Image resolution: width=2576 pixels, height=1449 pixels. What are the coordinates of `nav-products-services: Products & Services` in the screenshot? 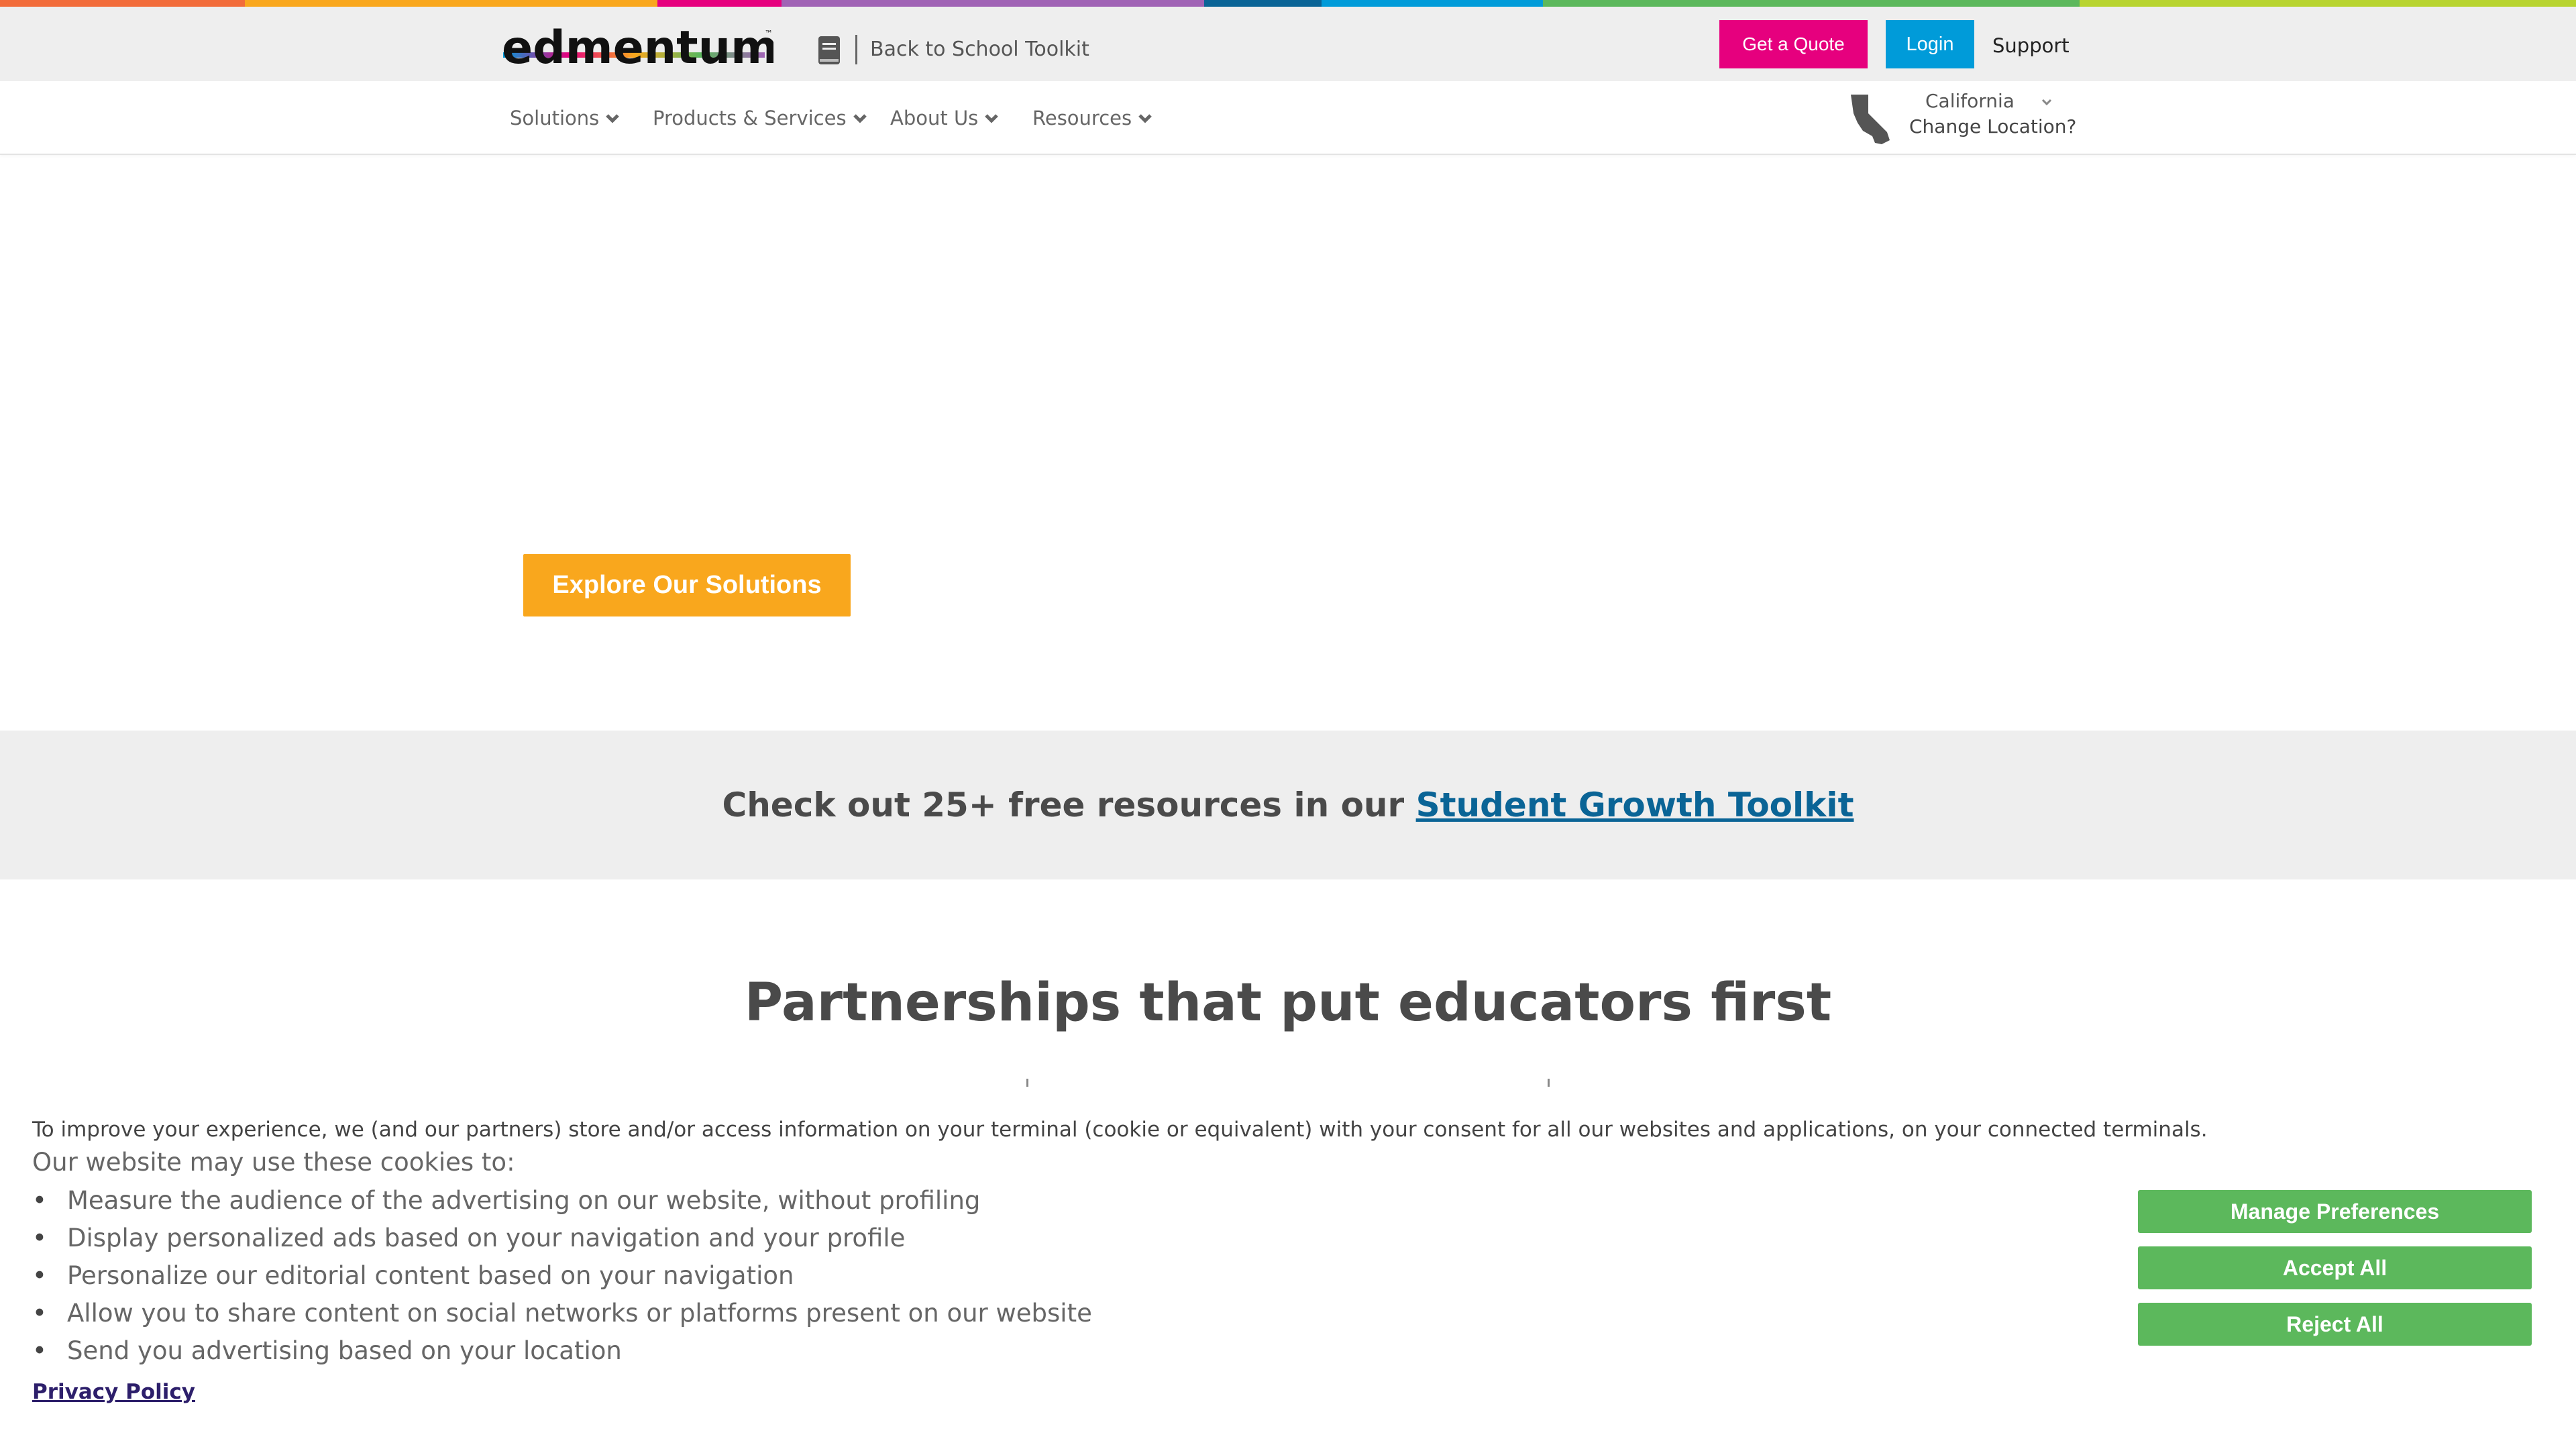 It's located at (760, 118).